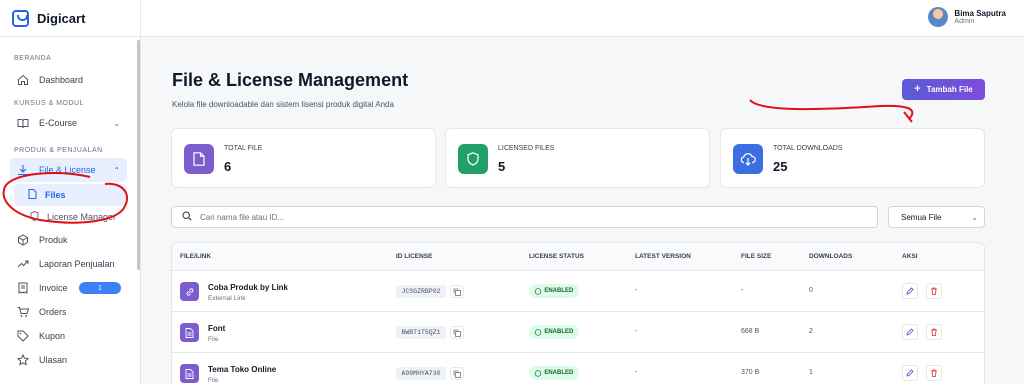 Image resolution: width=1024 pixels, height=384 pixels. I want to click on stat-value: 25, so click(780, 166).